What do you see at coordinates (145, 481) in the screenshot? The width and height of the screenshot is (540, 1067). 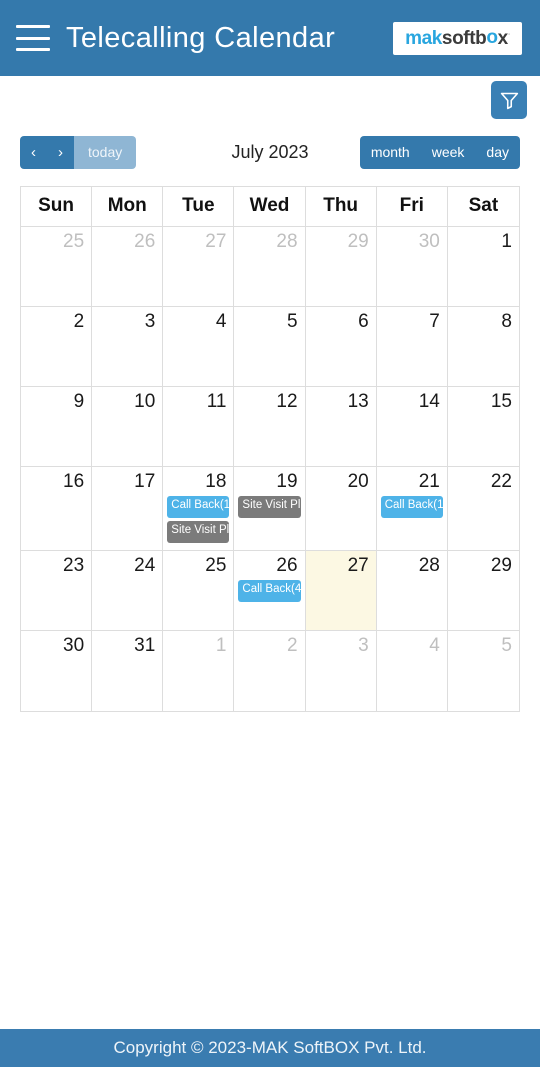 I see `day-number: 17` at bounding box center [145, 481].